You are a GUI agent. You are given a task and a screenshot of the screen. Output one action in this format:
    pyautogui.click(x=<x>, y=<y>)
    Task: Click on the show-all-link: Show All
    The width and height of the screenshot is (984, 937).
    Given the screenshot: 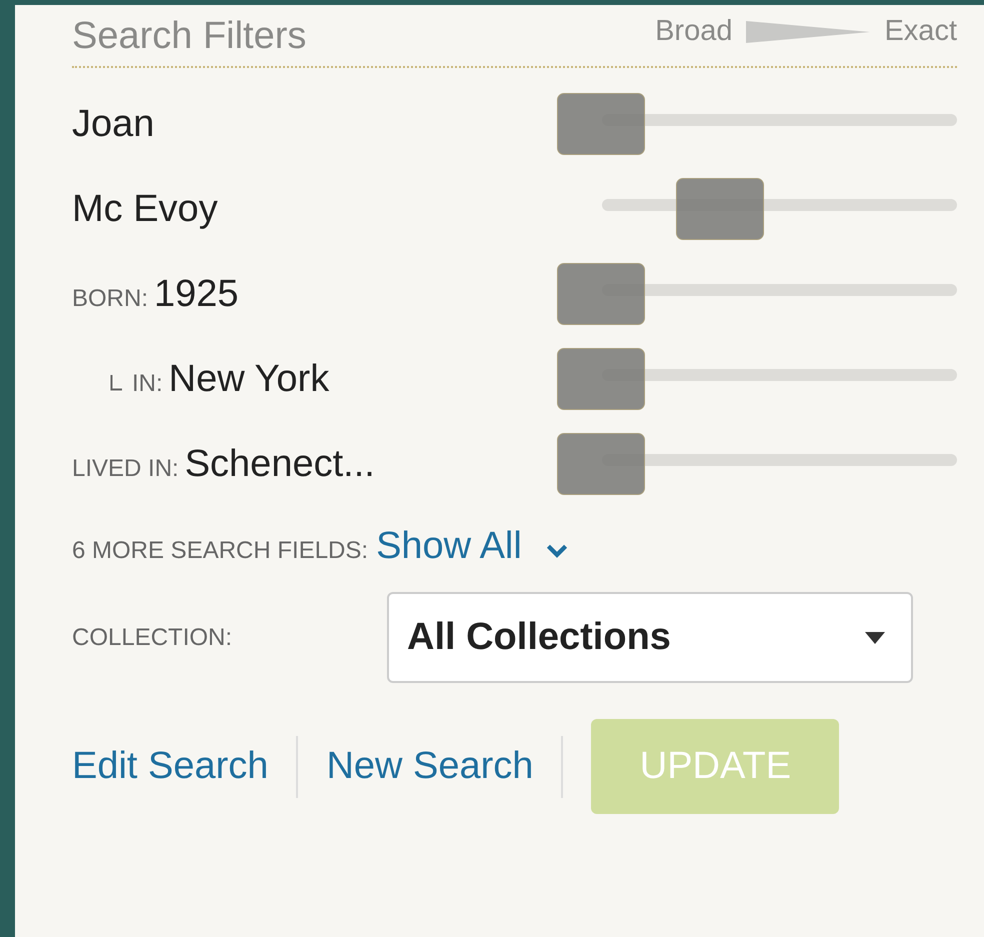 What is the action you would take?
    pyautogui.click(x=449, y=546)
    